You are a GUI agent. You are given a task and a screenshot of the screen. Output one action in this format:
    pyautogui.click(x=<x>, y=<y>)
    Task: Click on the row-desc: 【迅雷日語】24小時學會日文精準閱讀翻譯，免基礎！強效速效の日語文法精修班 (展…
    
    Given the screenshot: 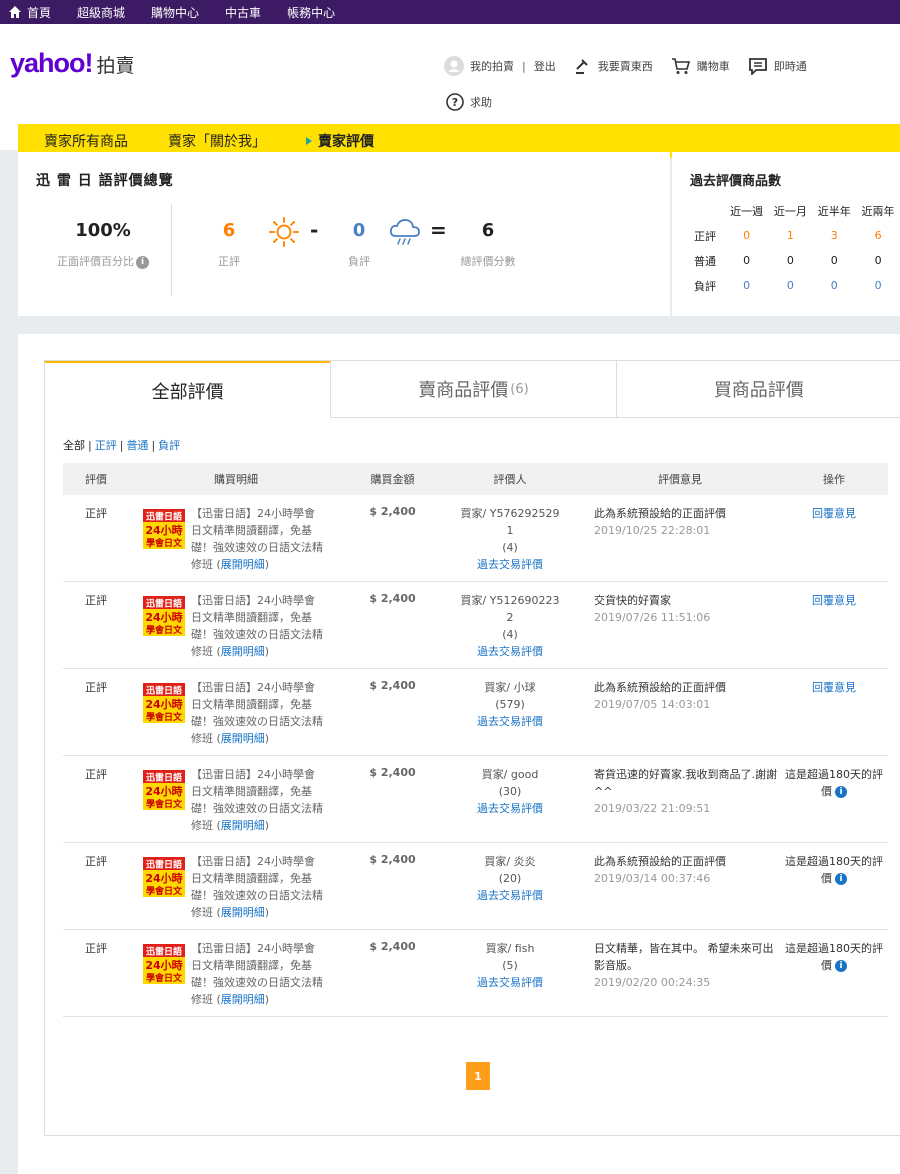 What is the action you would take?
    pyautogui.click(x=258, y=543)
    